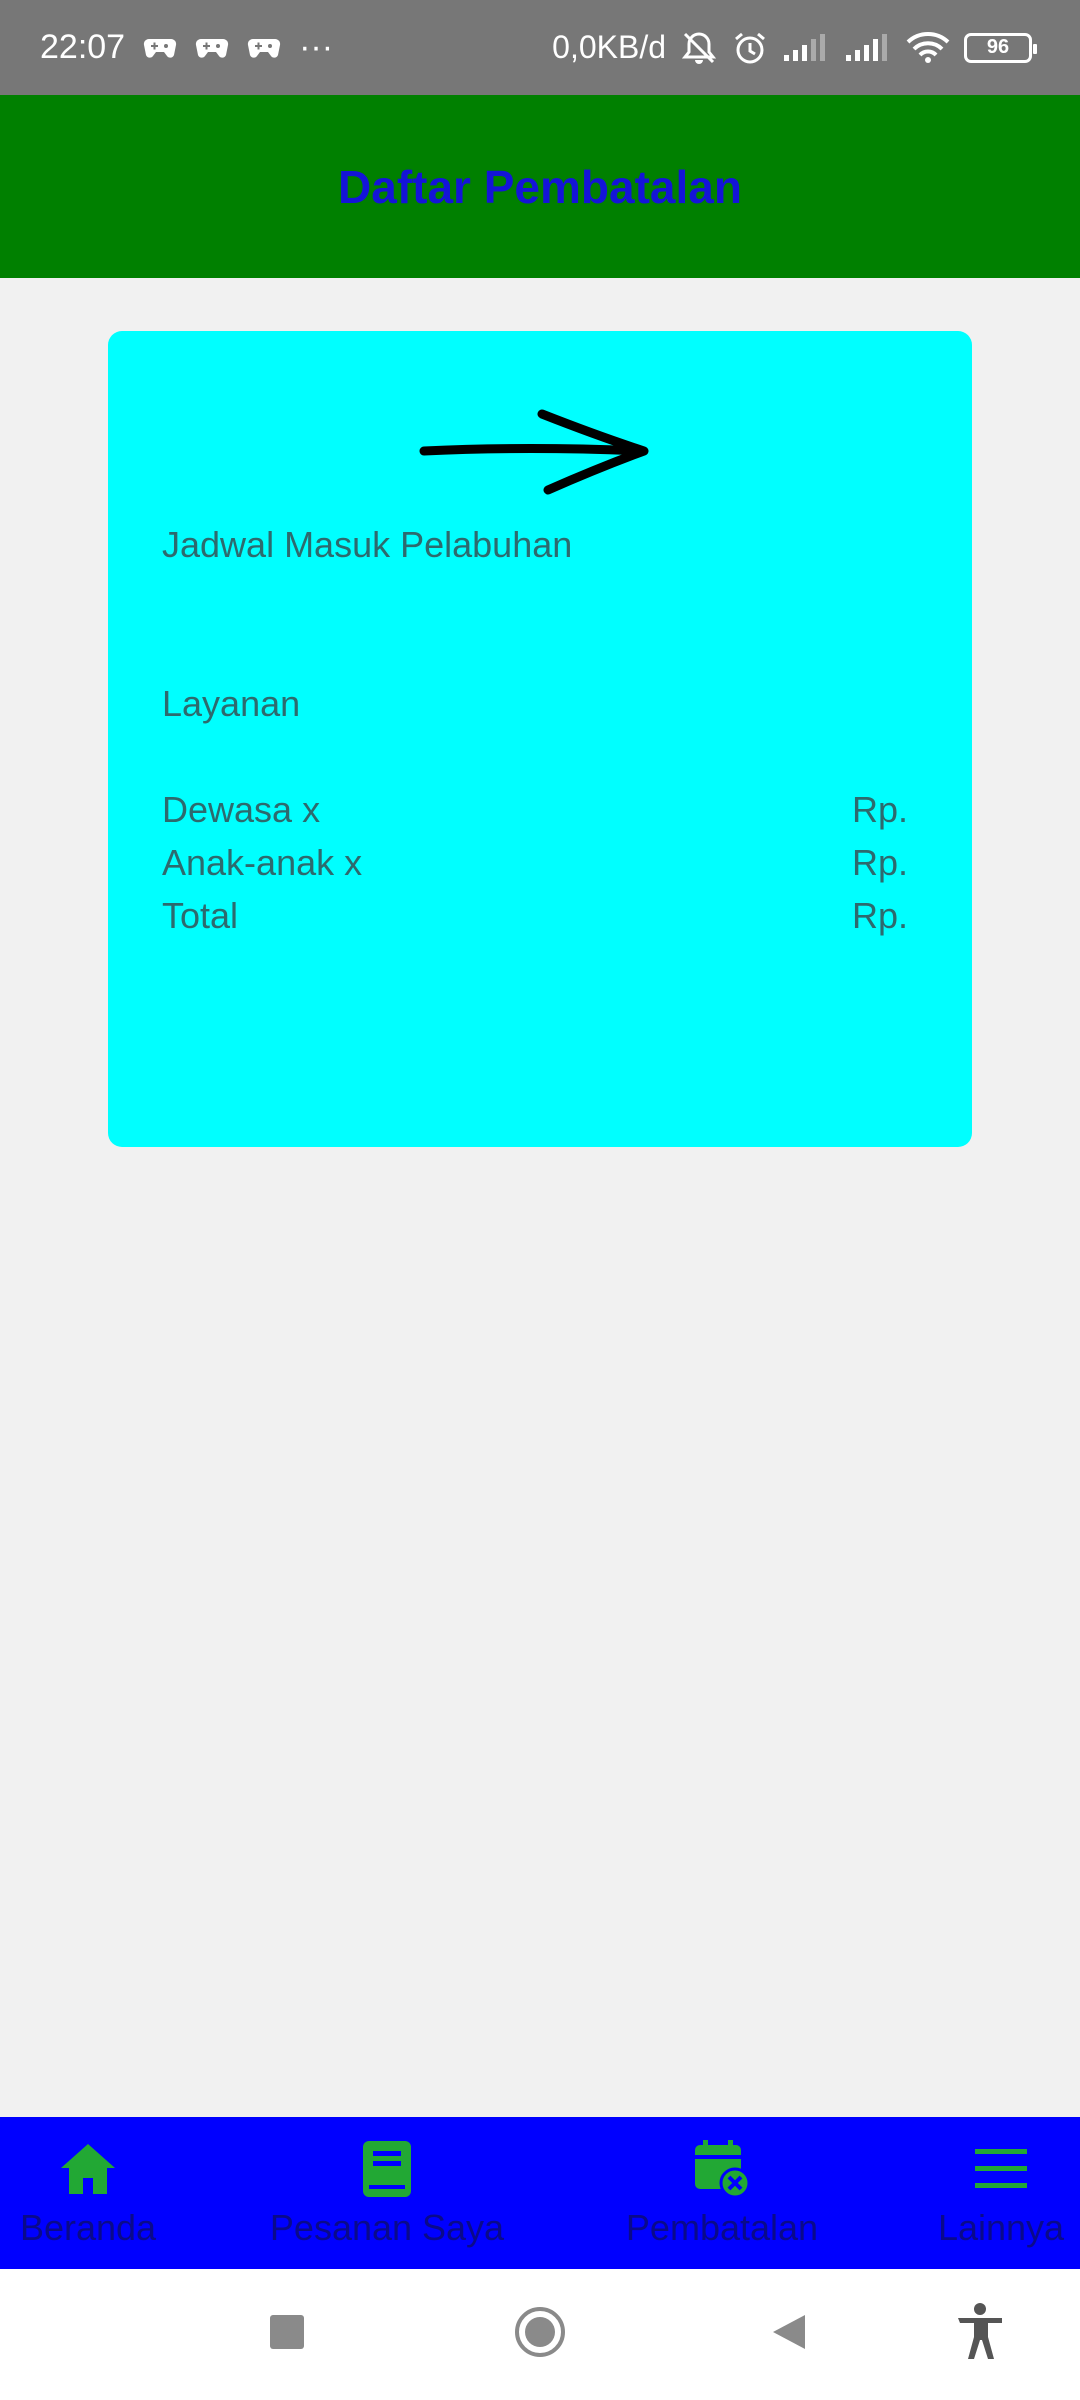 This screenshot has width=1080, height=2400. Describe the element at coordinates (750, 48) in the screenshot. I see `alarm-icon` at that location.